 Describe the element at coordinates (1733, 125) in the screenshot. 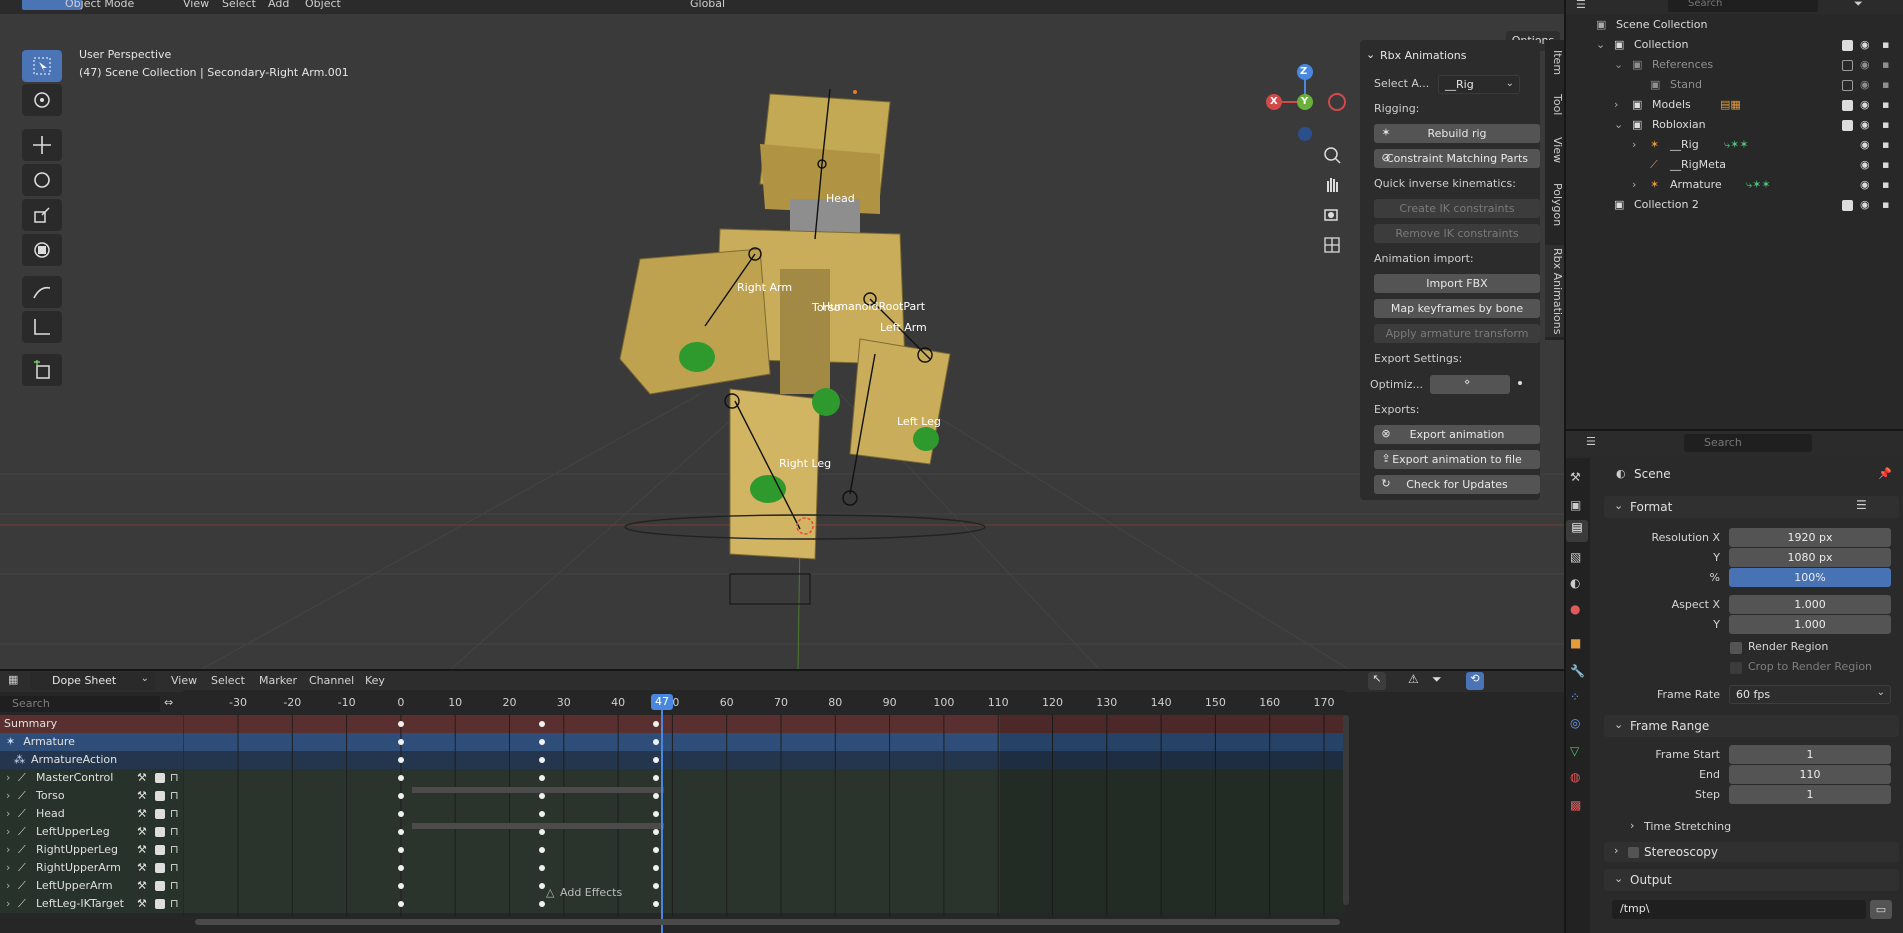

I see `outliner-robloxian: ⌄ ▣ Robloxian ◉ ▪` at that location.